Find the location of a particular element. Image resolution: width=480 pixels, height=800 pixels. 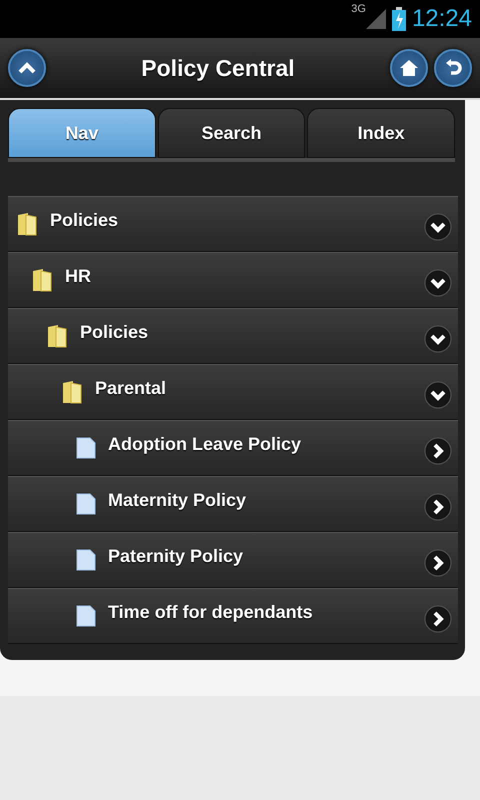

item-label: Maternity Policy is located at coordinates (178, 500).